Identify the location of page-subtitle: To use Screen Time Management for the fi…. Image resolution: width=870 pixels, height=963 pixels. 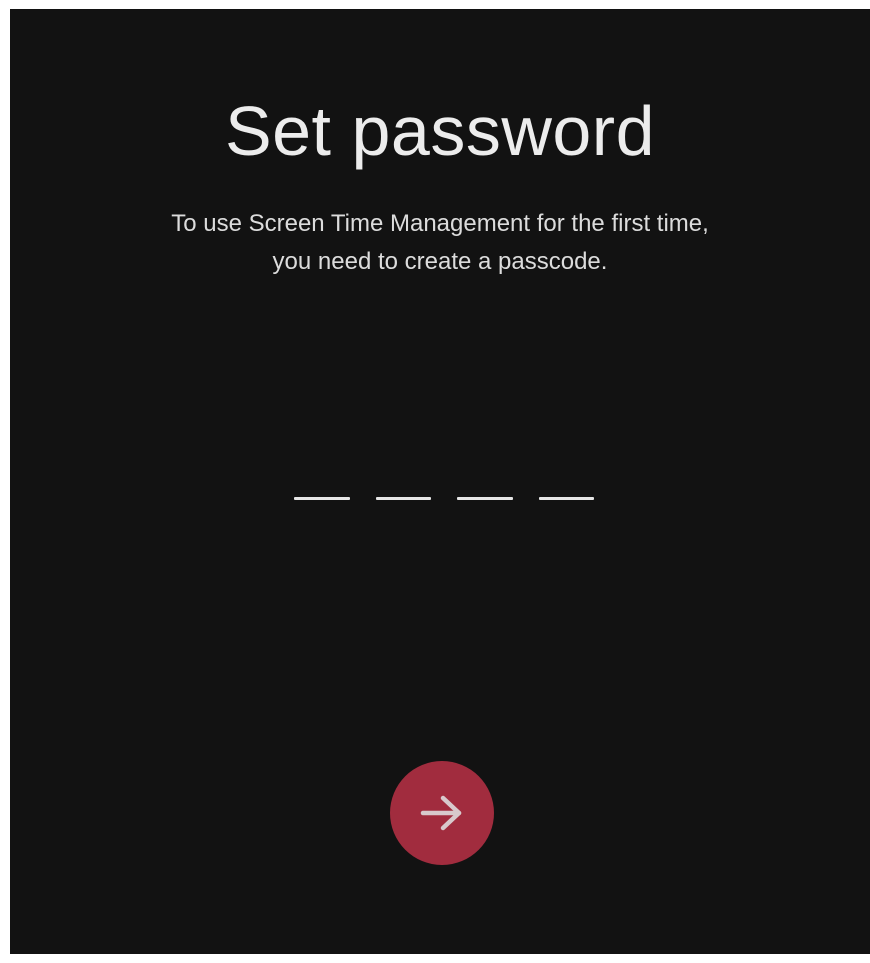
(440, 243).